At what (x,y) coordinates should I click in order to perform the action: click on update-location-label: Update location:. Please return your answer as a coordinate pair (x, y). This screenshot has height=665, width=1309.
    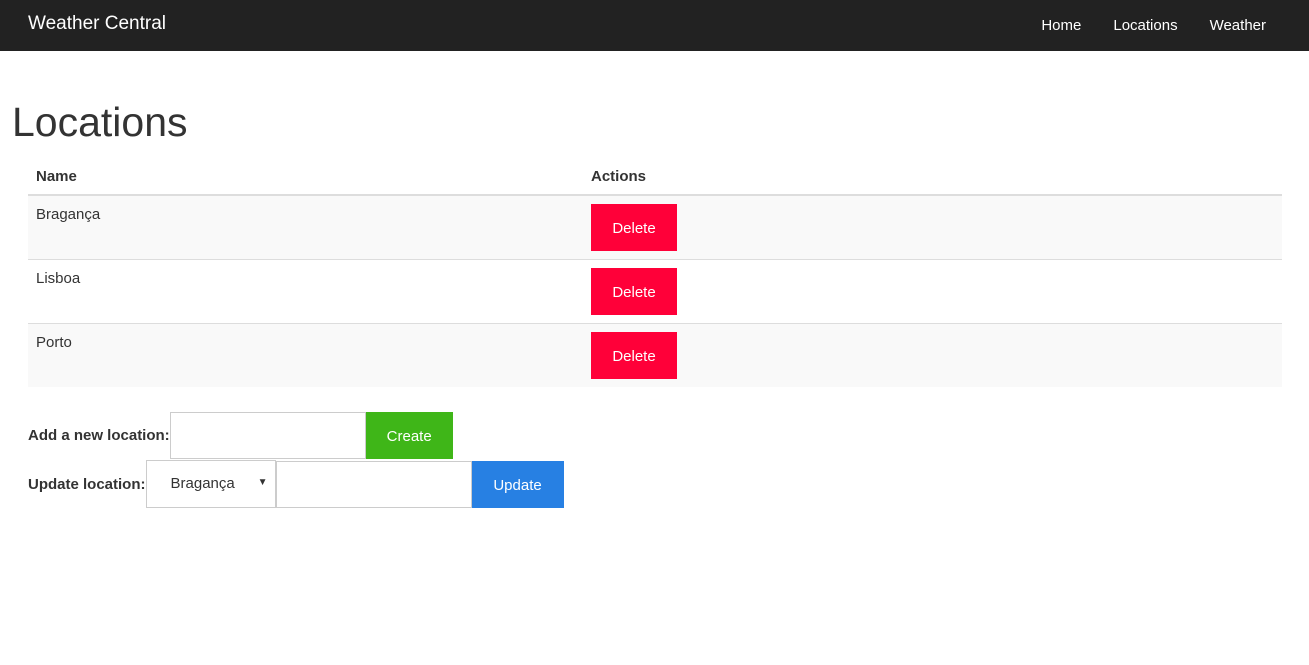
    Looking at the image, I should click on (87, 484).